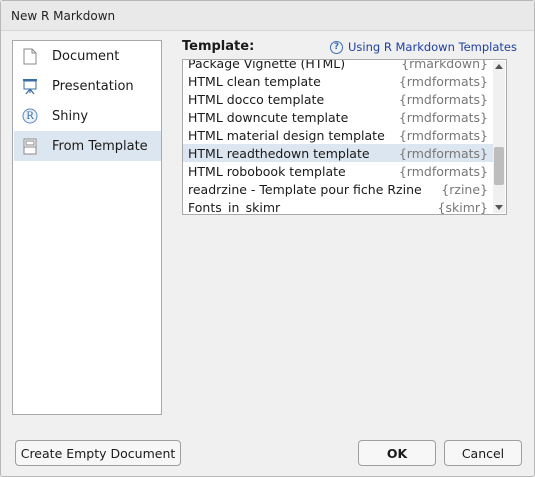 This screenshot has height=477, width=535. What do you see at coordinates (499, 137) in the screenshot?
I see `template-list-scrollbar` at bounding box center [499, 137].